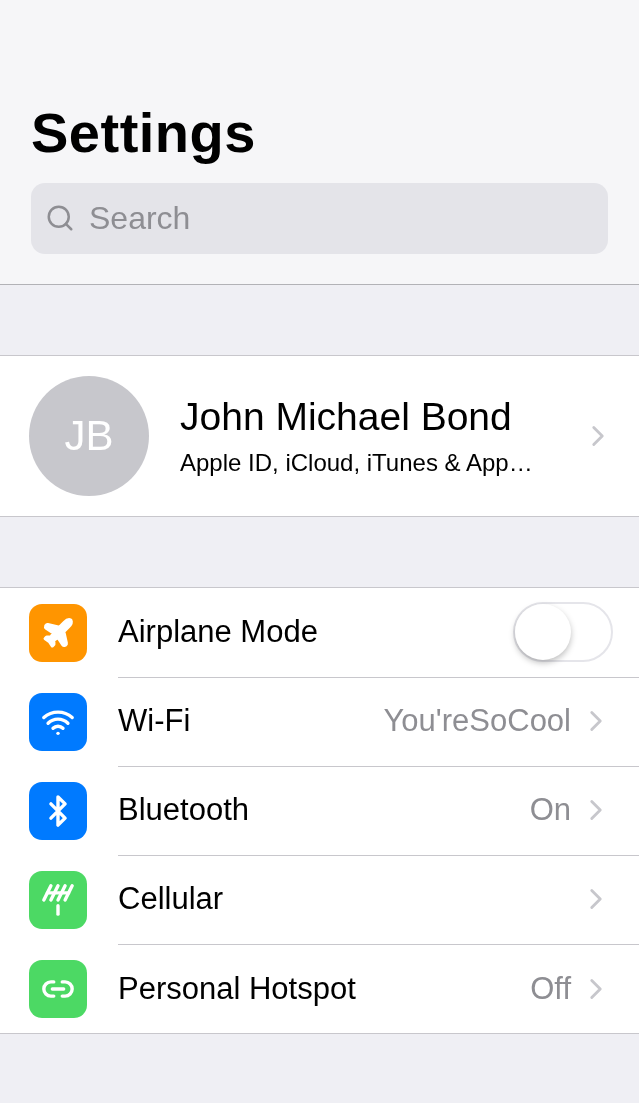 The height and width of the screenshot is (1103, 639). What do you see at coordinates (477, 721) in the screenshot?
I see `setting-value: You'reSoCool` at bounding box center [477, 721].